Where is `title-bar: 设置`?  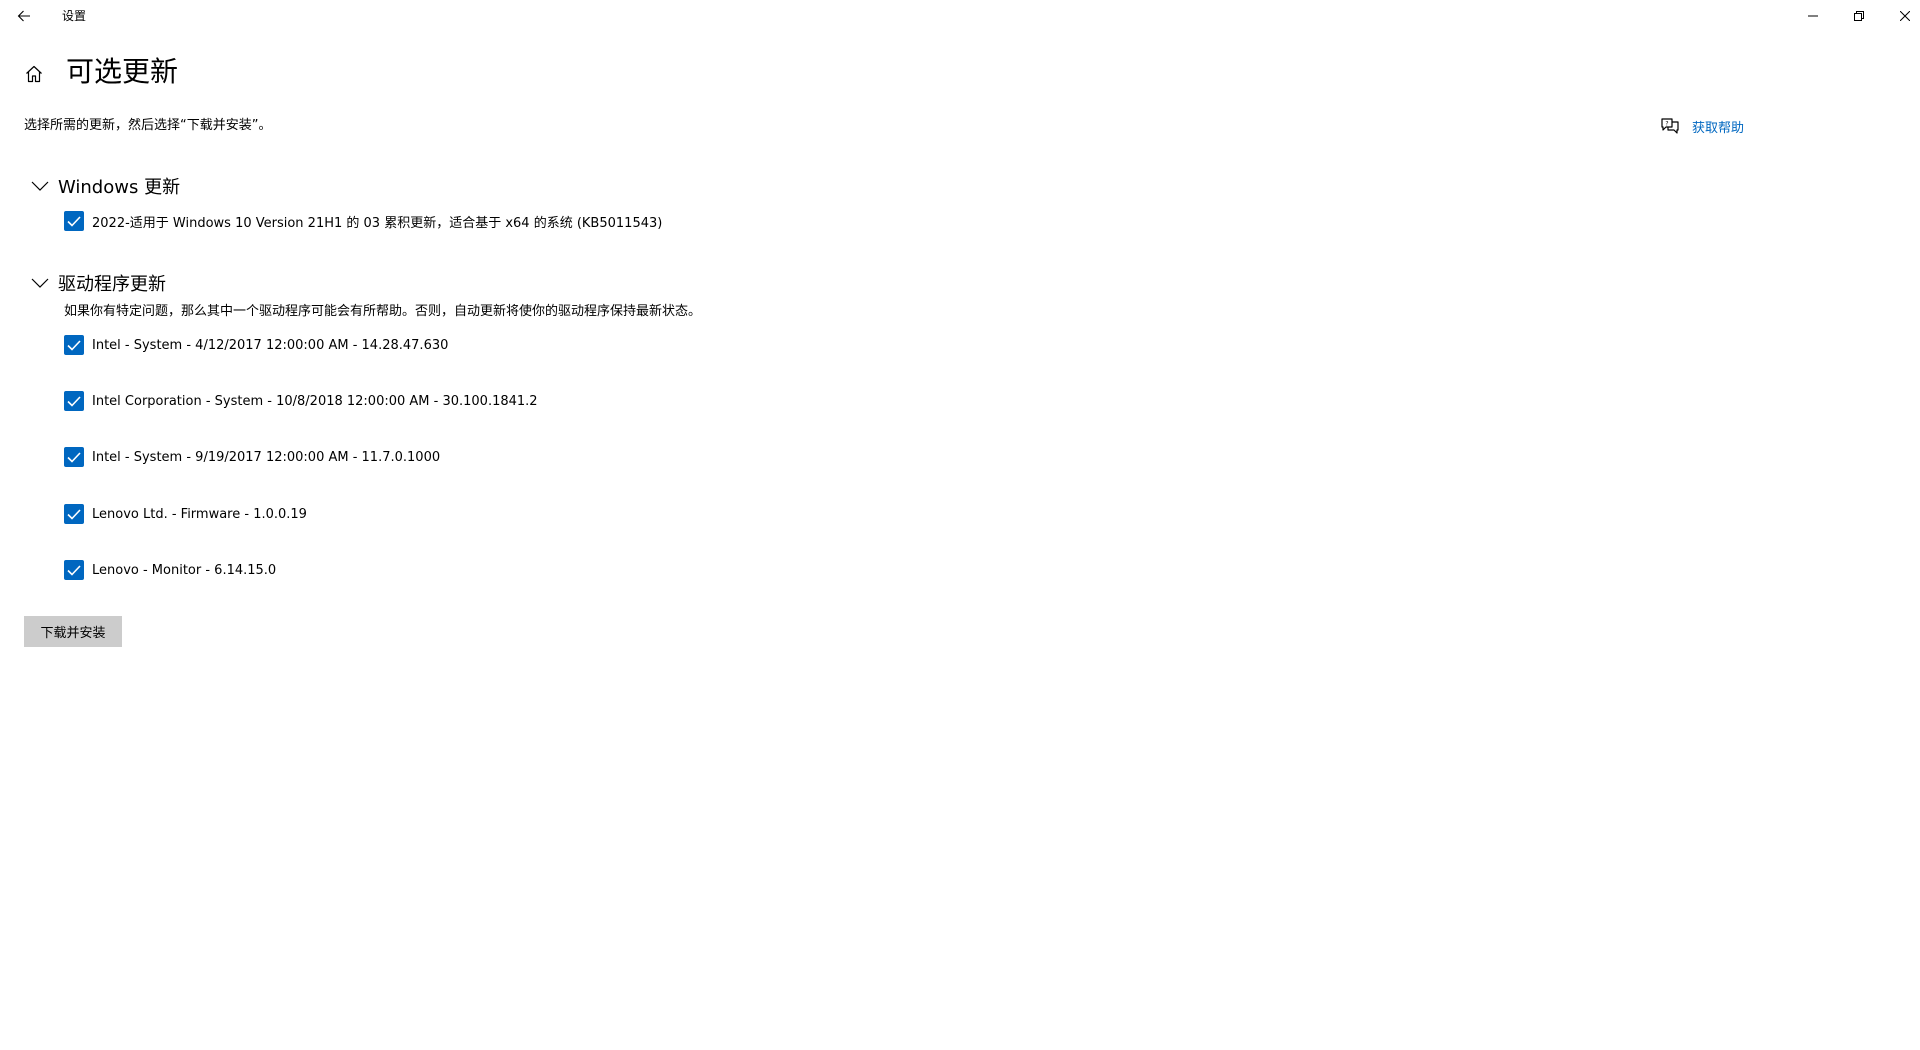 title-bar: 设置 is located at coordinates (960, 16).